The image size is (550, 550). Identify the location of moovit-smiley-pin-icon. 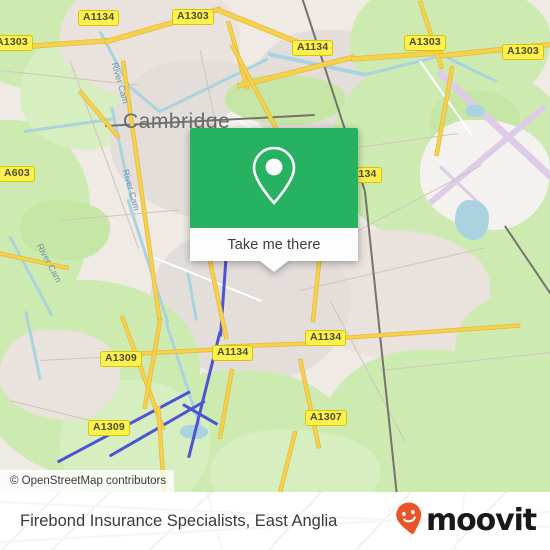
(409, 521).